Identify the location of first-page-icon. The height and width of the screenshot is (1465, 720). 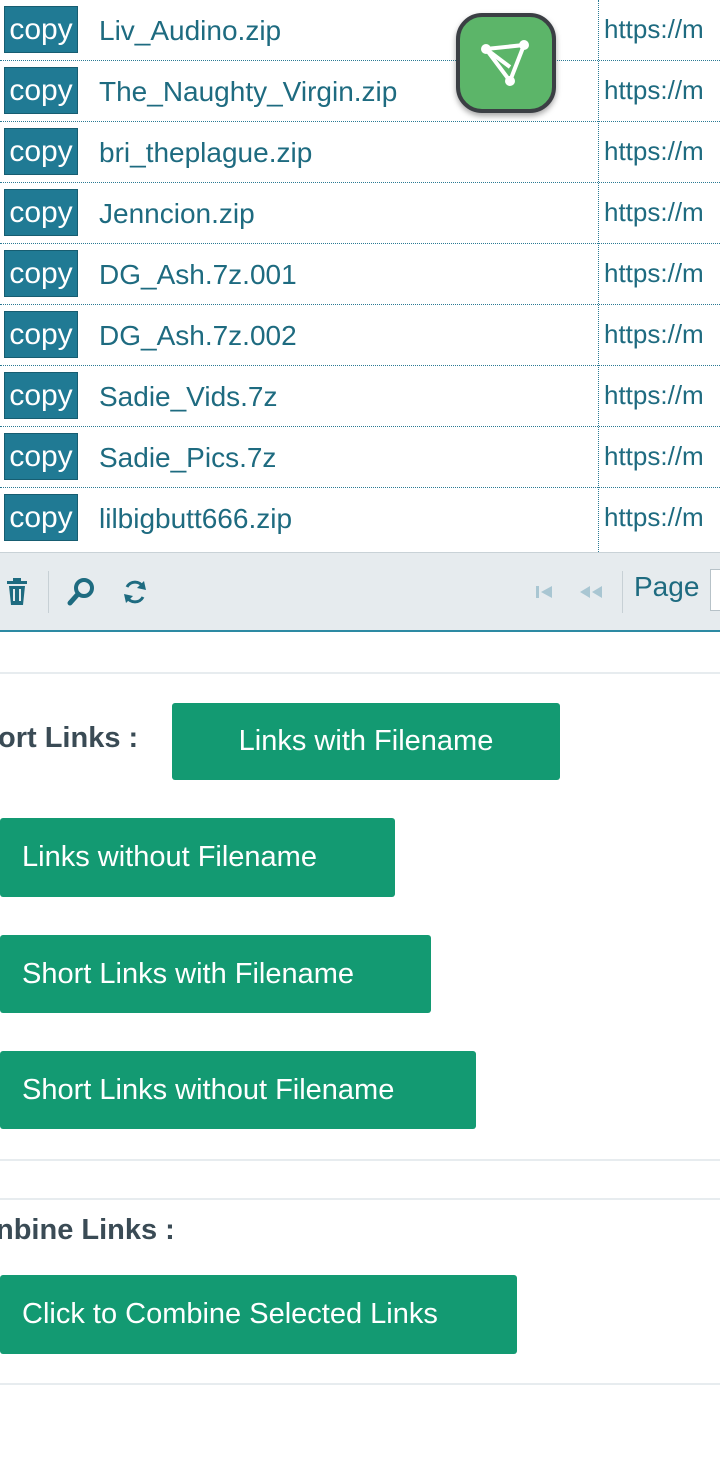
(545, 592).